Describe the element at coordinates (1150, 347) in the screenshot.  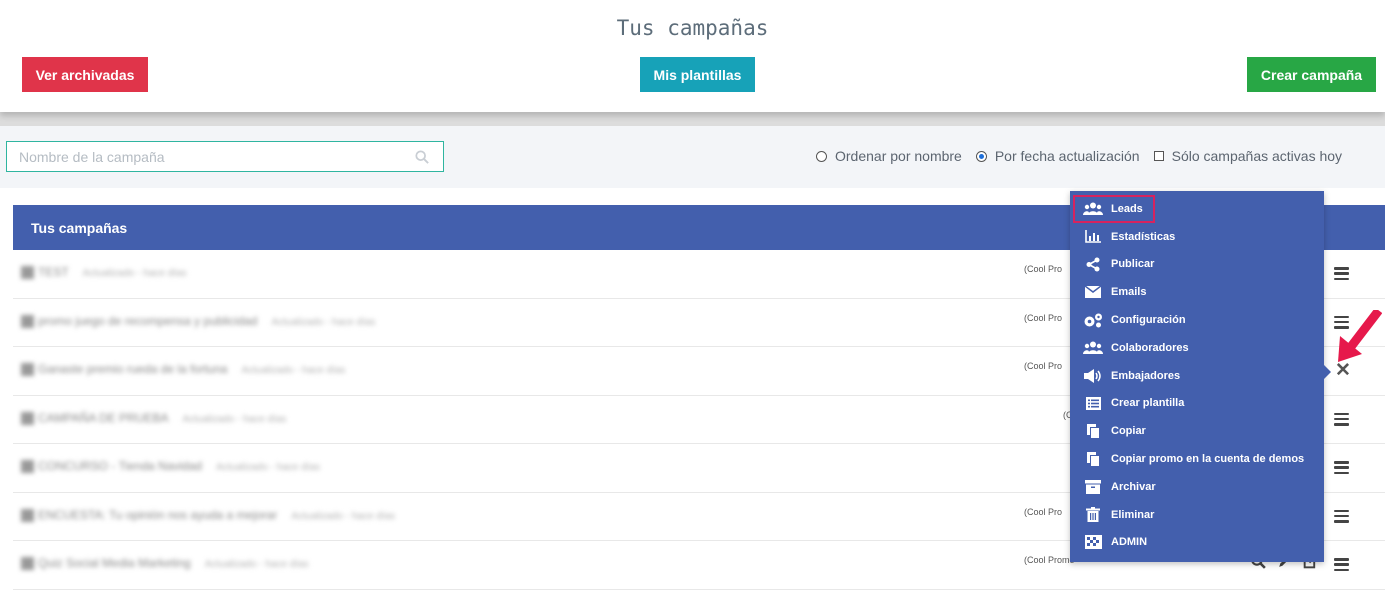
I see `menu-item-label: Colaboradores` at that location.